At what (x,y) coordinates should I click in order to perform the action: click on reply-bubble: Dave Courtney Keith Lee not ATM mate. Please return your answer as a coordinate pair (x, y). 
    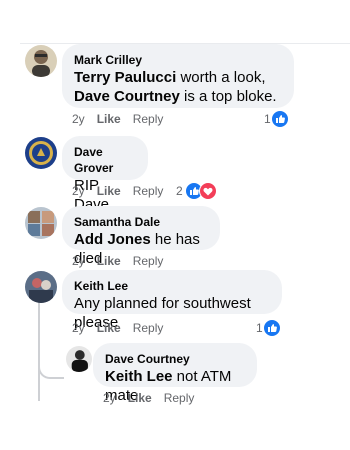
    Looking at the image, I should click on (175, 373).